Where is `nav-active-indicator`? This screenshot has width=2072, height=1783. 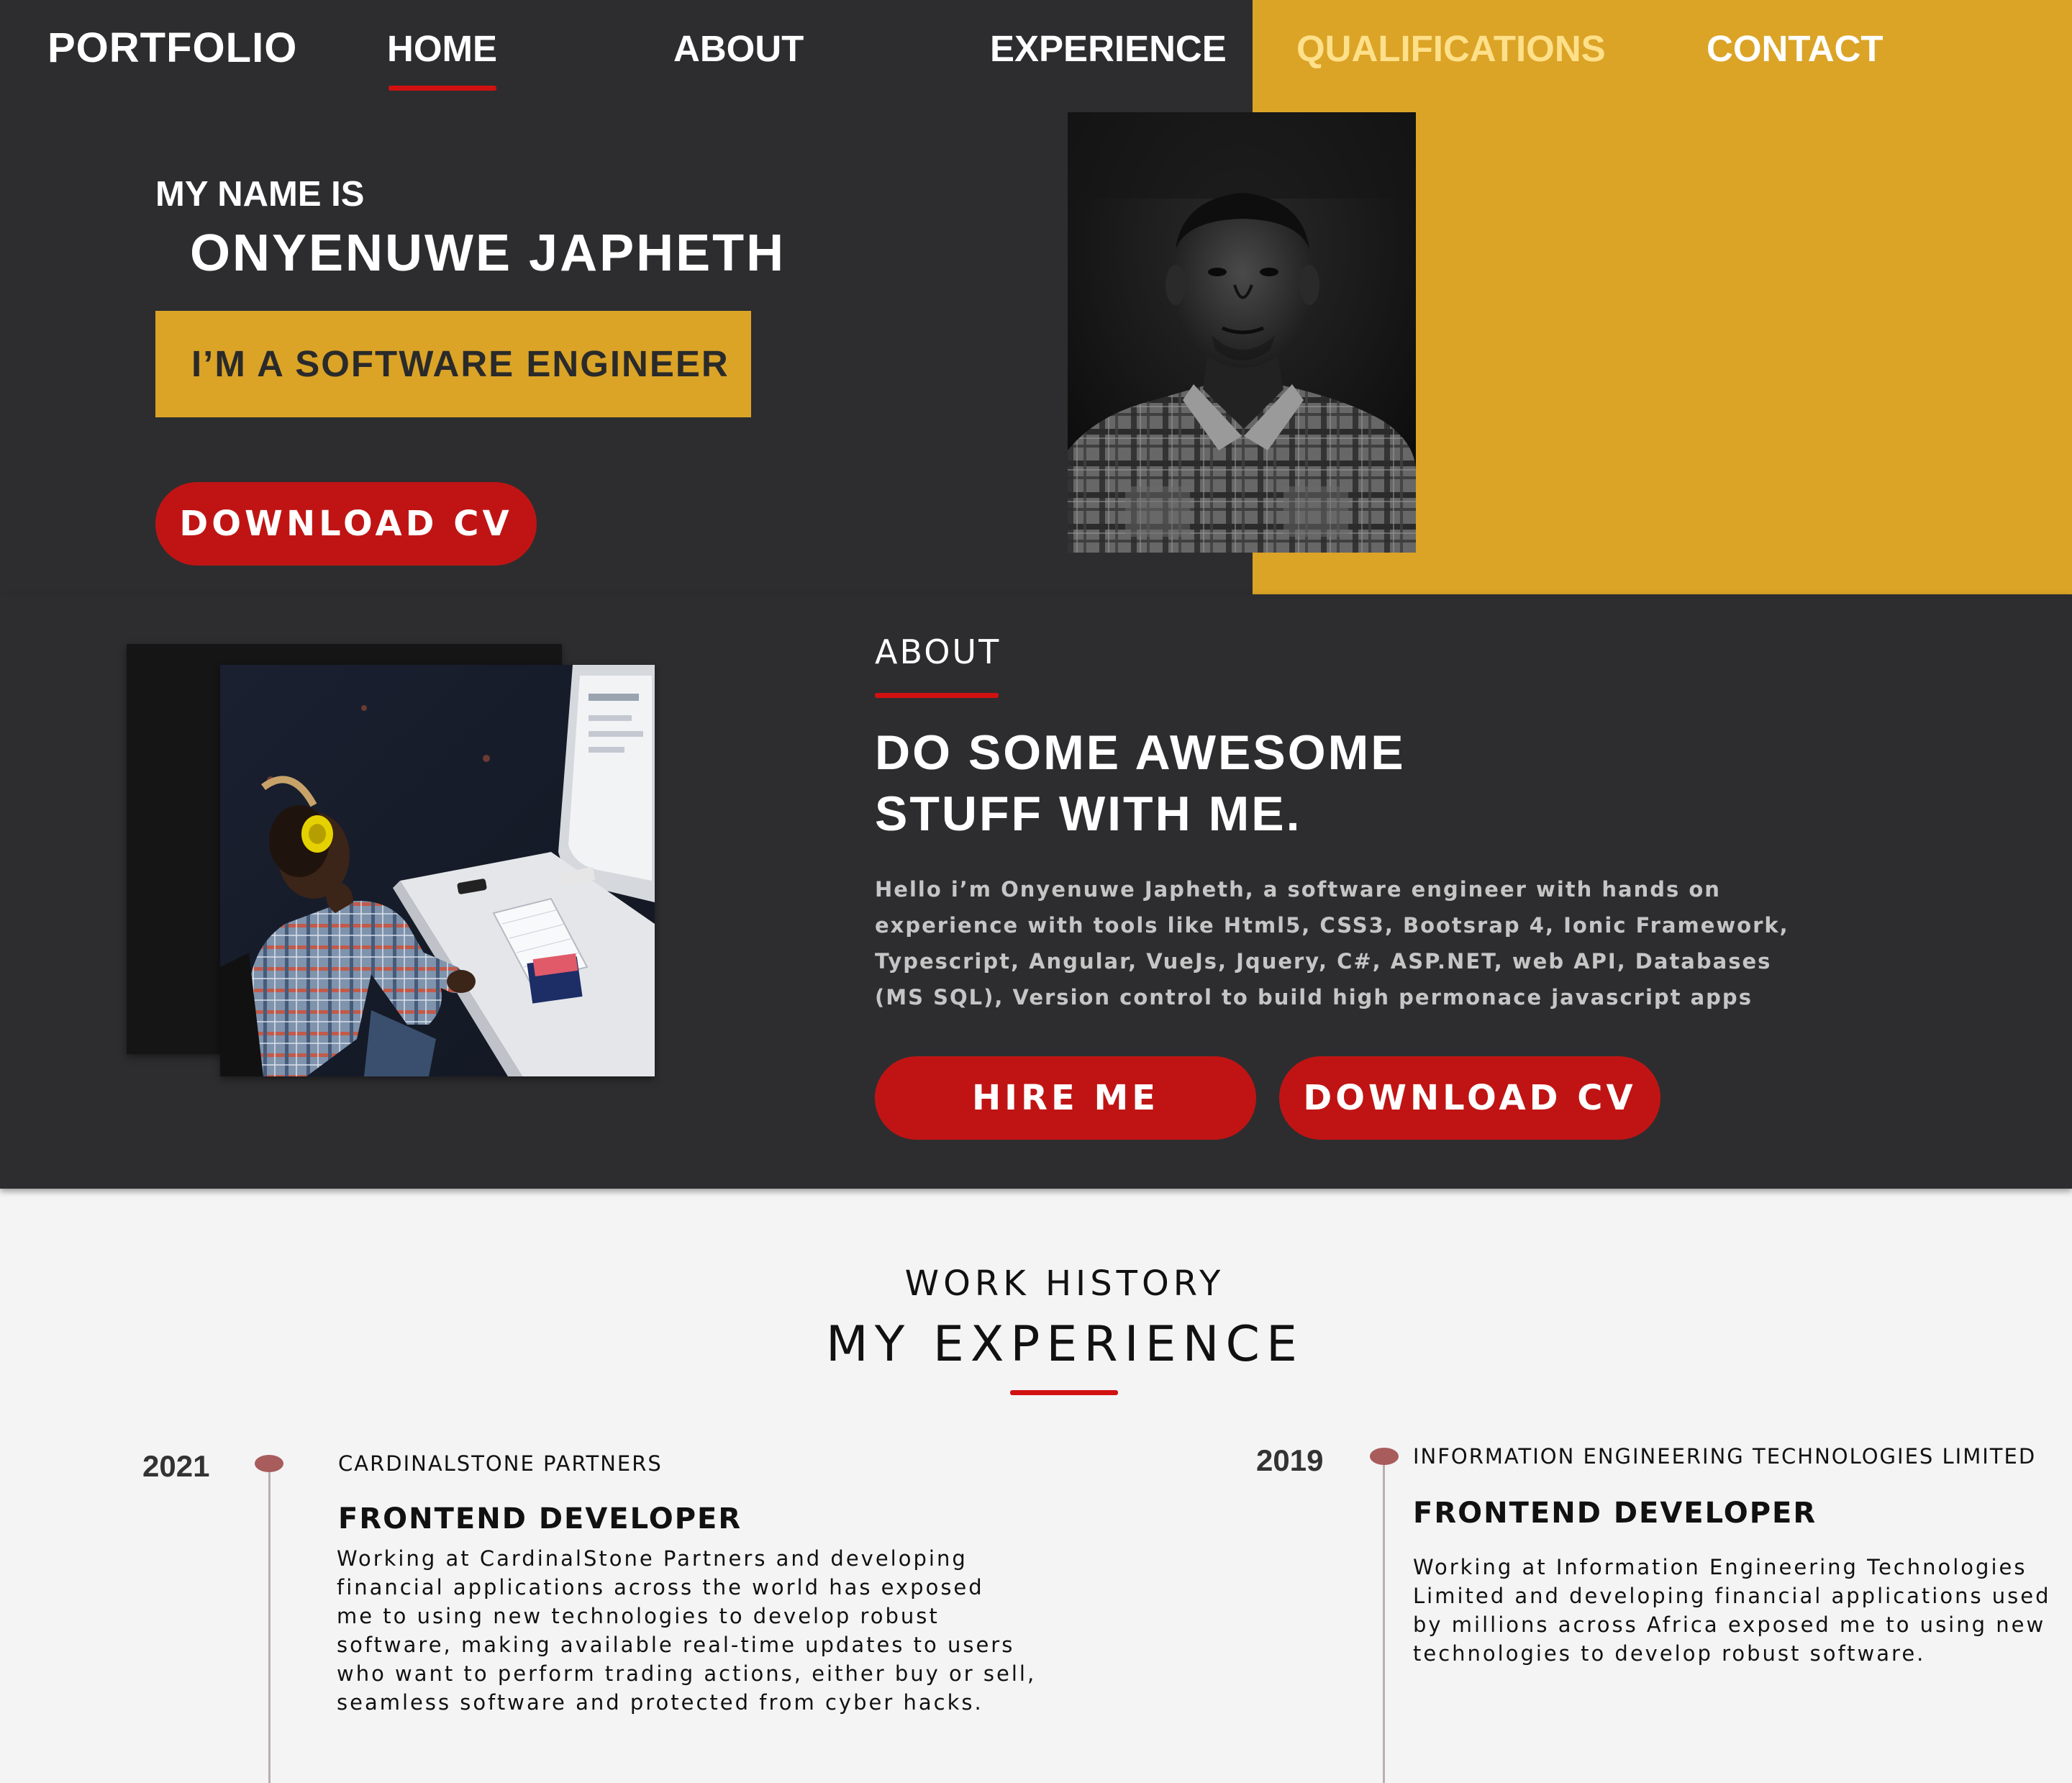 nav-active-indicator is located at coordinates (442, 88).